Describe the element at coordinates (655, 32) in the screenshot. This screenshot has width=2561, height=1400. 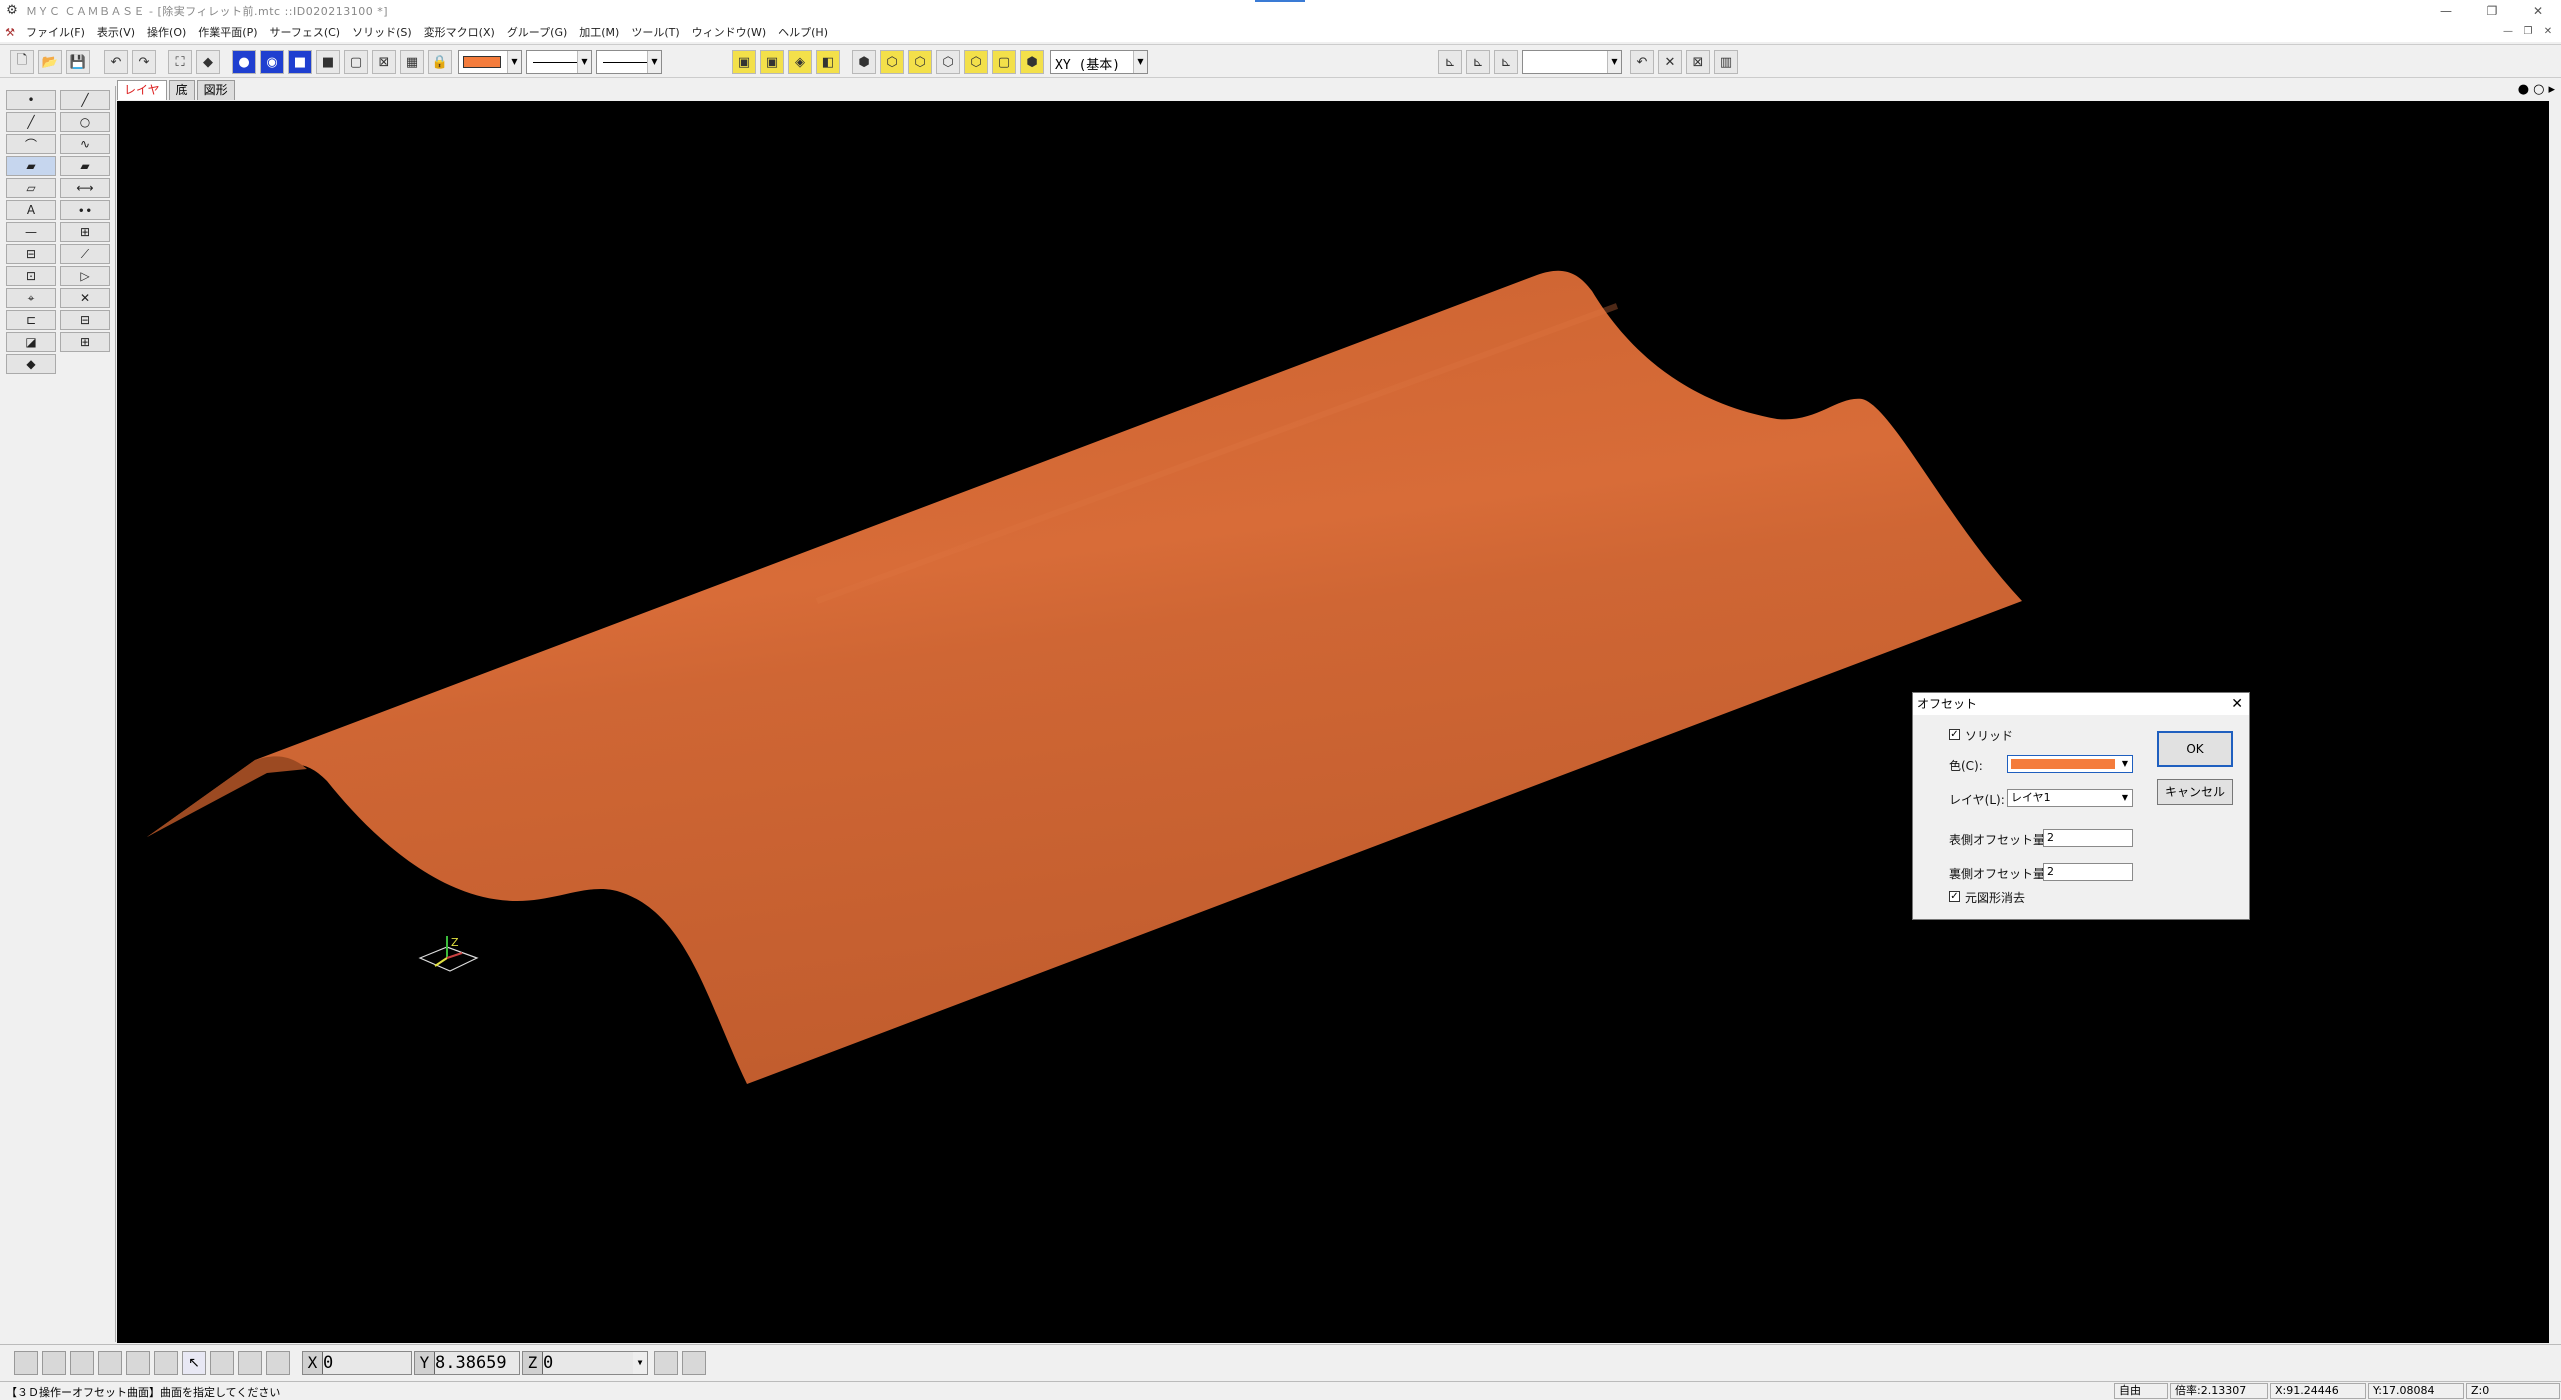
I see `menu-tools: ツール(T)` at that location.